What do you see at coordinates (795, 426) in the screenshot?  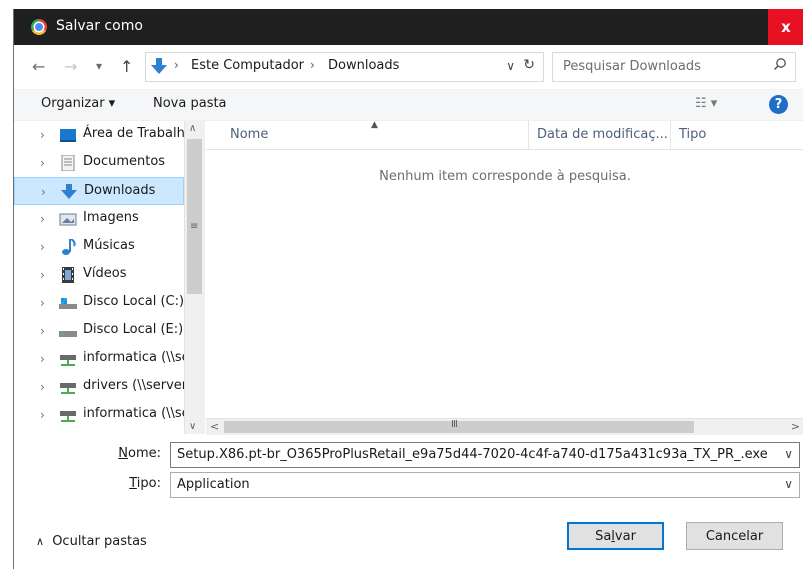 I see `scroll-right-icon: >` at bounding box center [795, 426].